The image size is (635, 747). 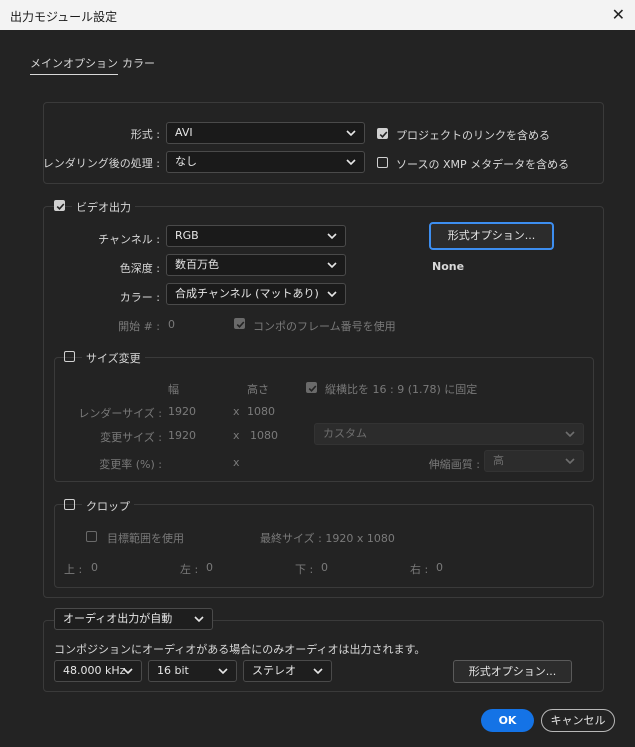 I want to click on crop-left-label: 左 :, so click(x=189, y=569).